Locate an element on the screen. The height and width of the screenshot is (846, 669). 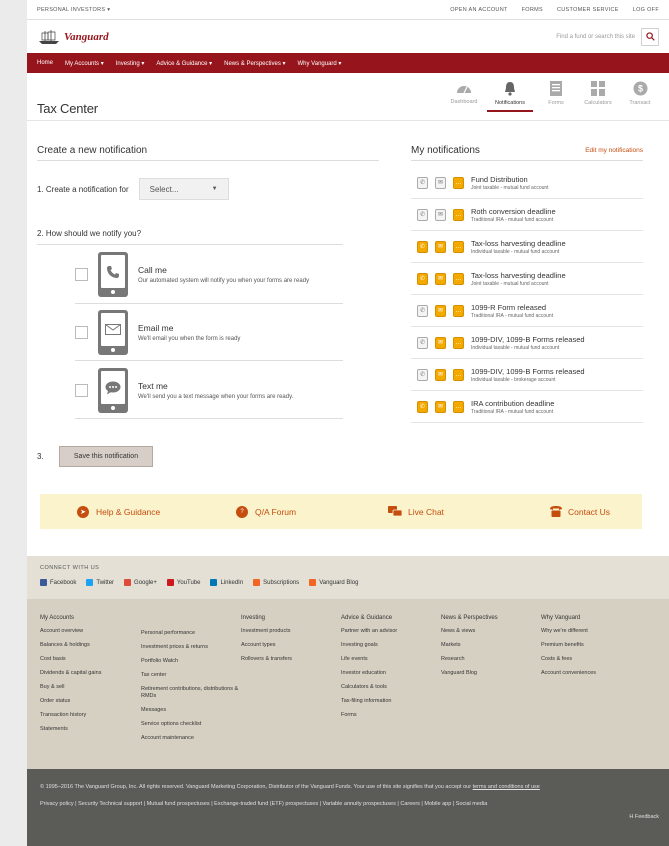
nav-advice-guidance: Advice & Guidance ▾ is located at coordinates (184, 63).